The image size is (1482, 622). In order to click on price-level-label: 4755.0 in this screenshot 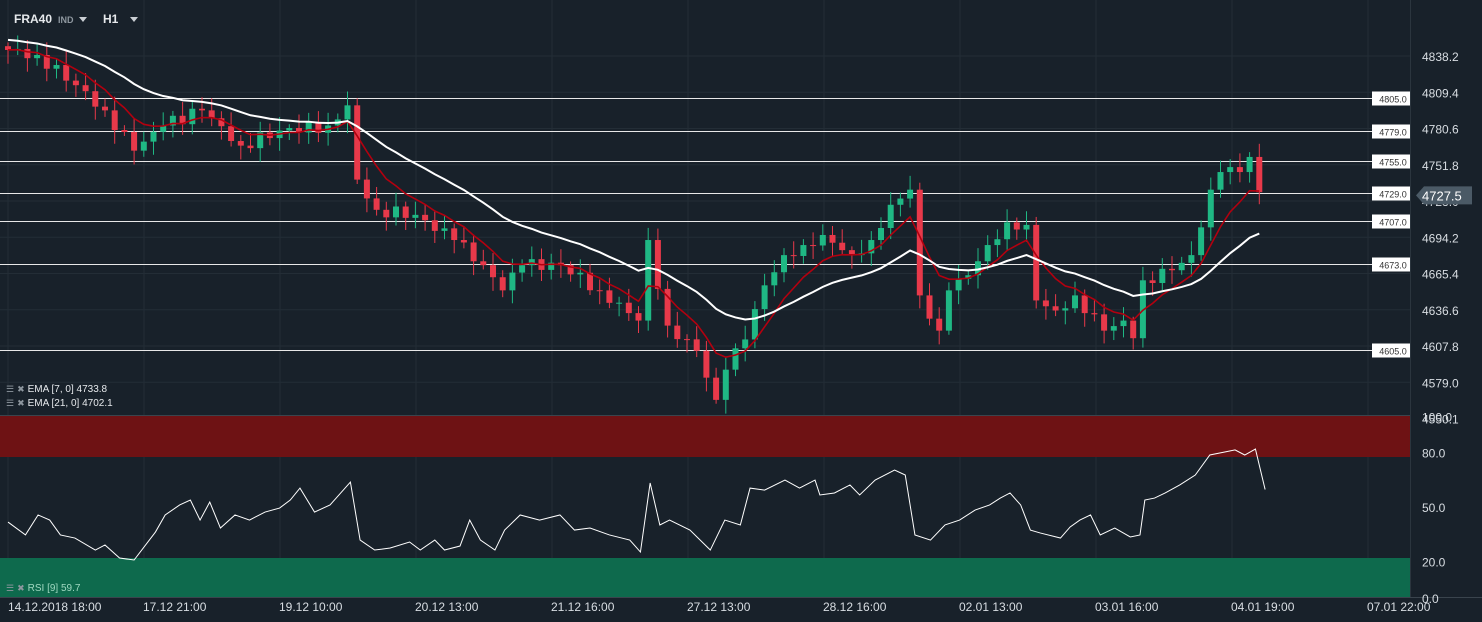, I will do `click(1393, 163)`.